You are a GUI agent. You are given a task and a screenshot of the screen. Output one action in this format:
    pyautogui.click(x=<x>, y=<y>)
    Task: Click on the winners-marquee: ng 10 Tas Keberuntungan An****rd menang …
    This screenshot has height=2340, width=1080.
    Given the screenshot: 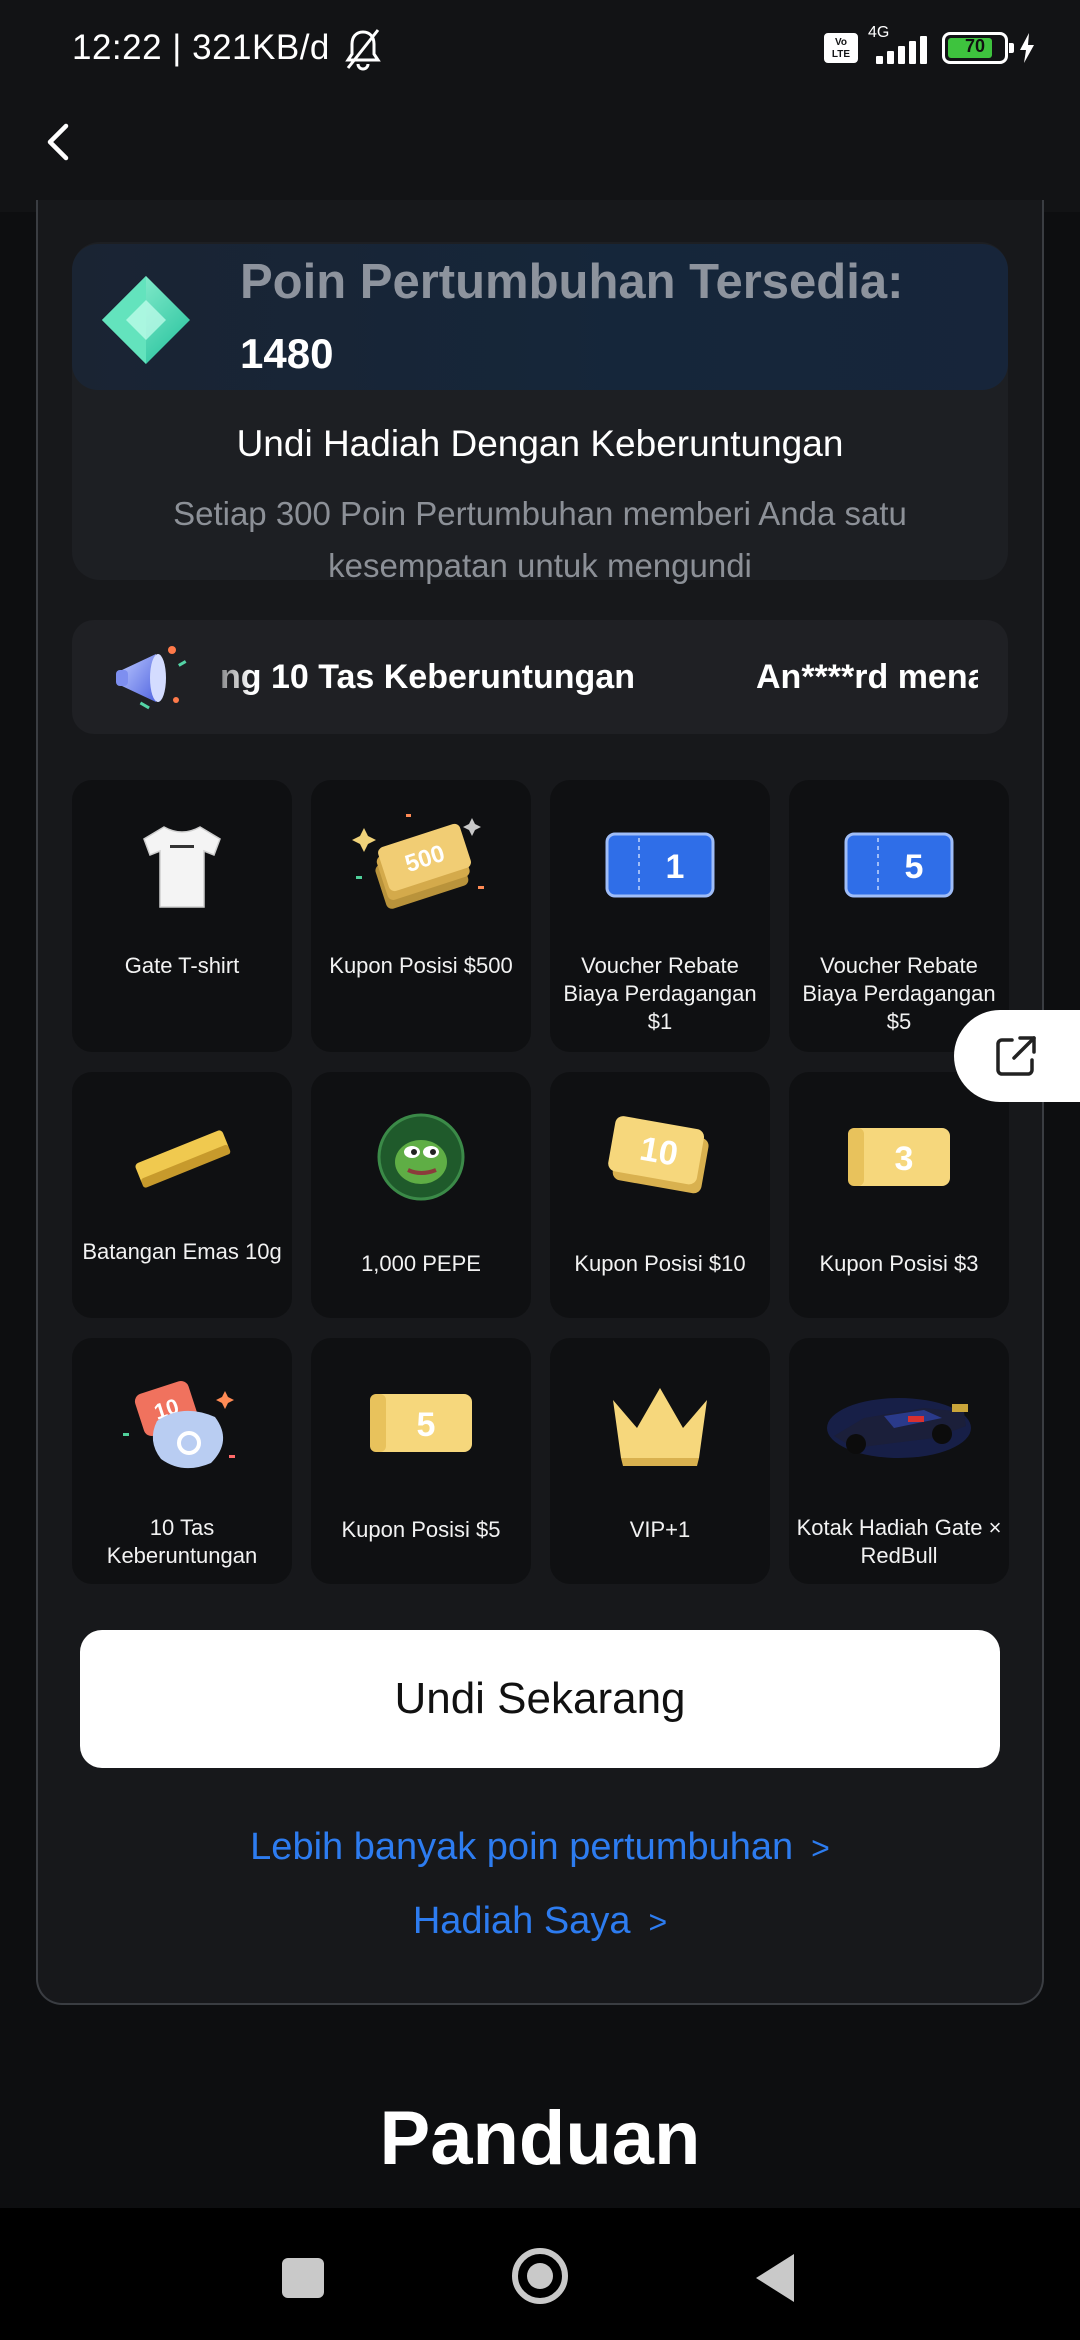 What is the action you would take?
    pyautogui.click(x=540, y=677)
    